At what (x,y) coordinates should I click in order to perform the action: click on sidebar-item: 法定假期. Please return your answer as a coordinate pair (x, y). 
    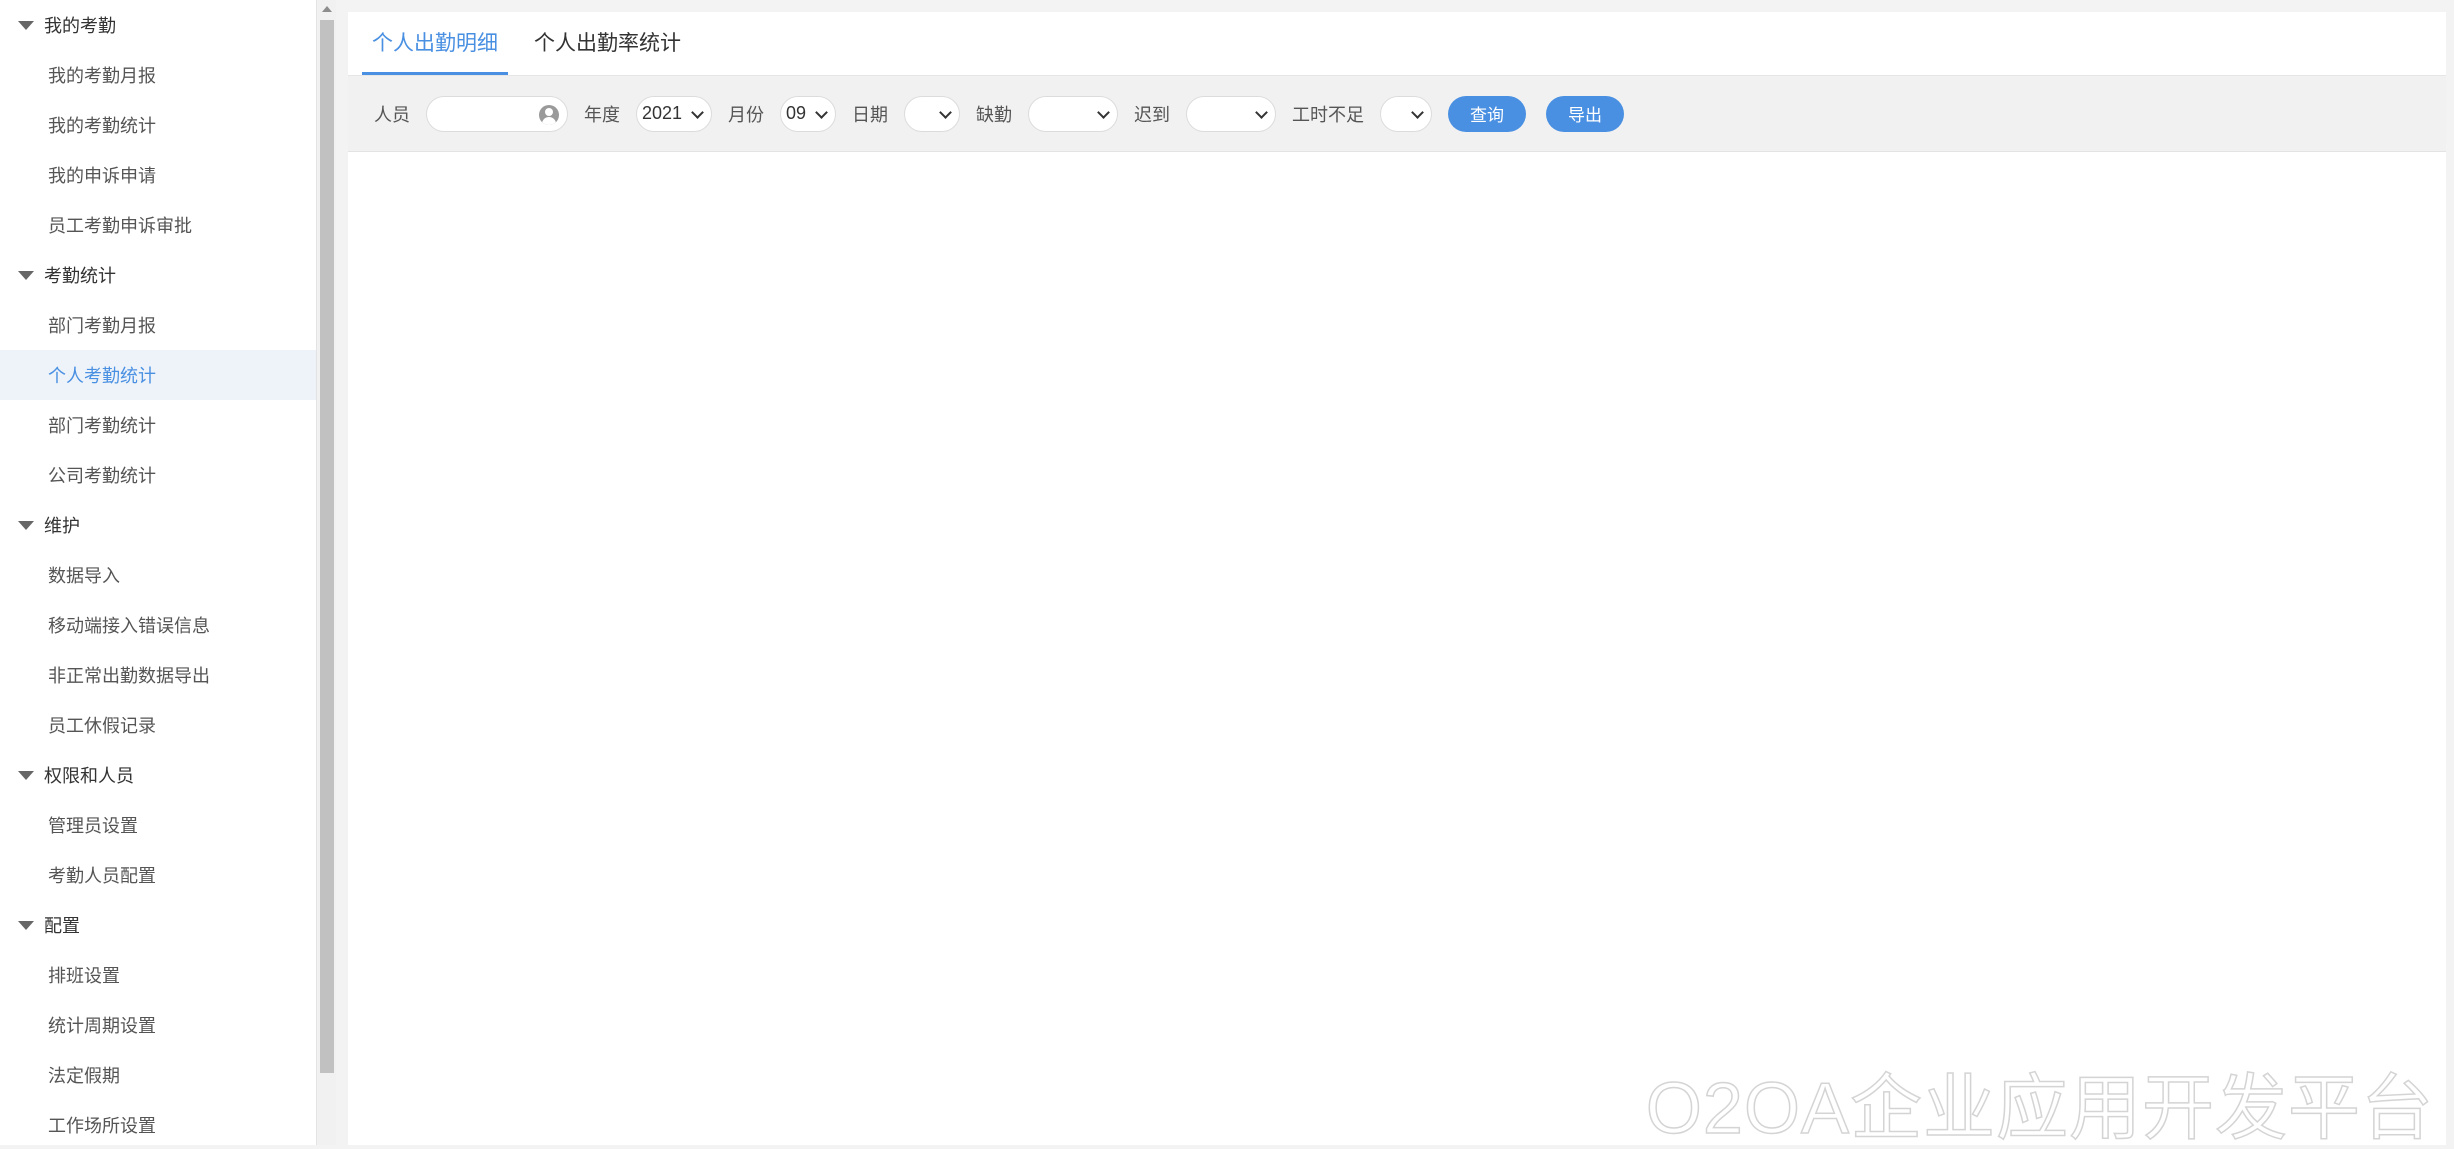
    Looking at the image, I should click on (158, 1075).